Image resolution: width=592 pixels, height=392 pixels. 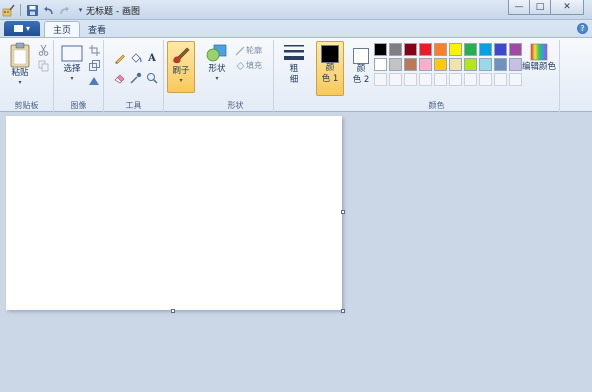 I want to click on clipboard-icon, so click(x=20, y=55).